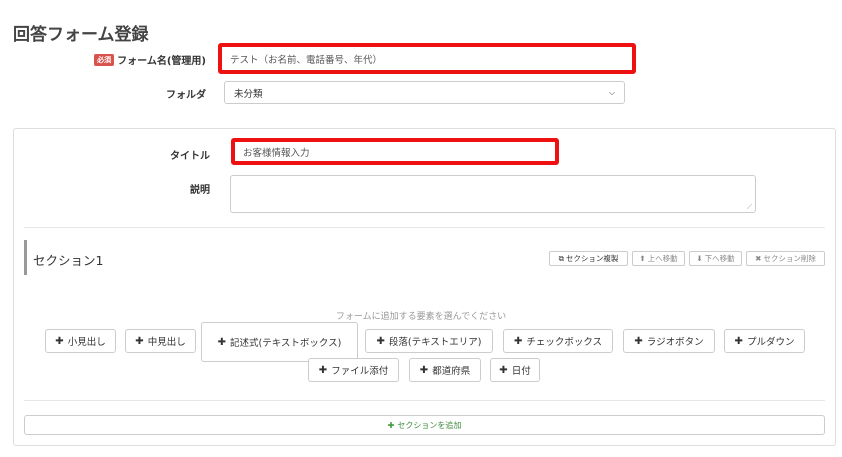 The height and width of the screenshot is (457, 842). What do you see at coordinates (186, 95) in the screenshot?
I see `folder-label: フォルダ` at bounding box center [186, 95].